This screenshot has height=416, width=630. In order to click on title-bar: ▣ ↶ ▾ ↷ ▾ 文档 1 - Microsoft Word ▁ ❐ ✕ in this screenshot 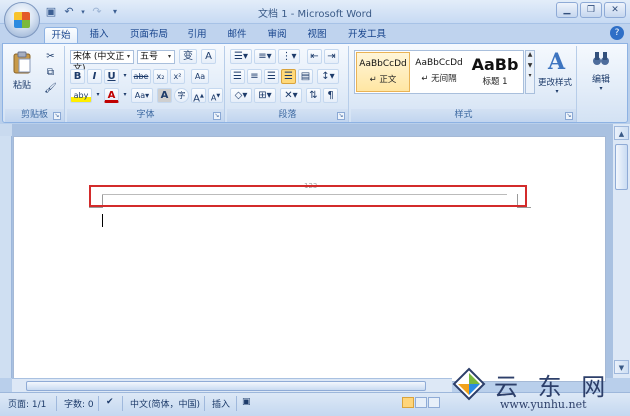, I will do `click(315, 12)`.